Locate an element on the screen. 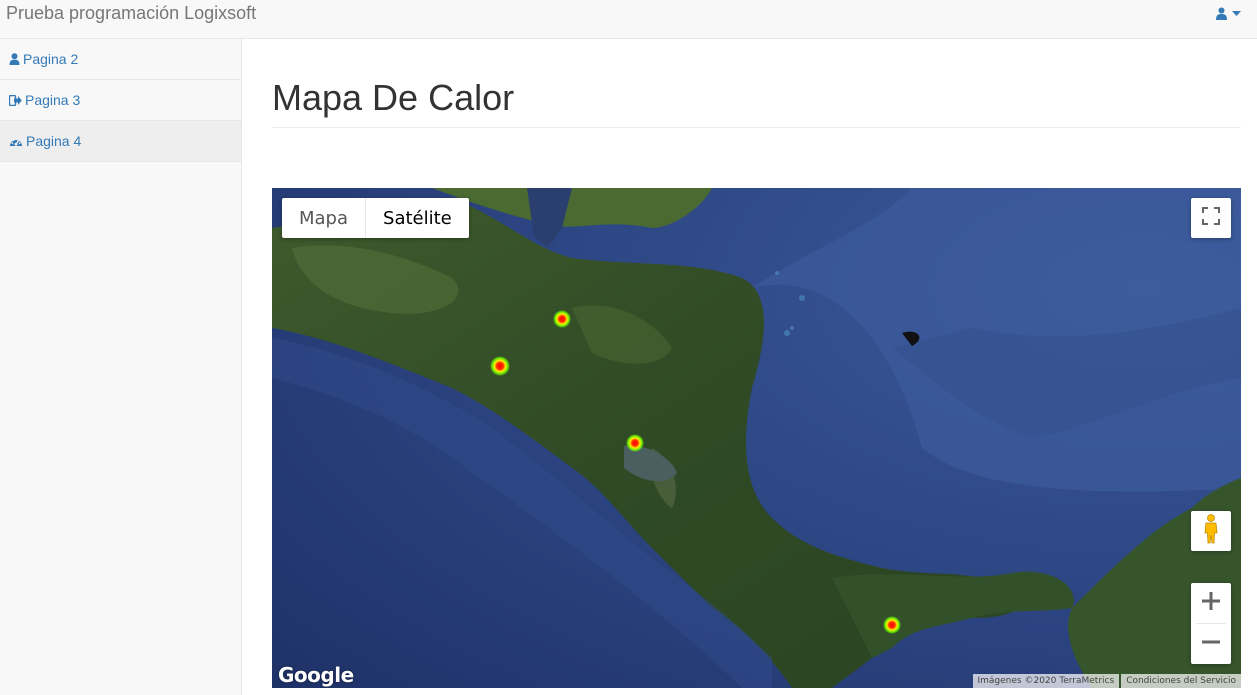 This screenshot has height=695, width=1257. caret-down-icon is located at coordinates (1236, 13).